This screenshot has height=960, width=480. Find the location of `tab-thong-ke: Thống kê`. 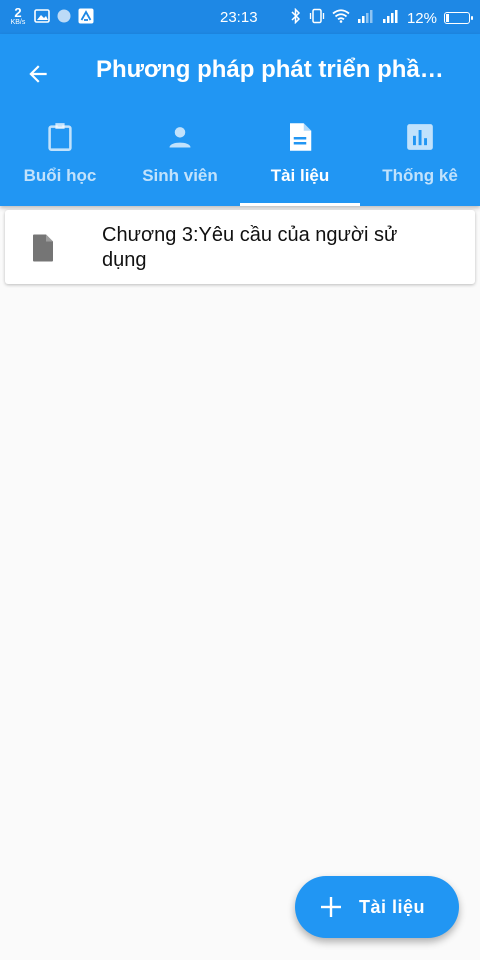

tab-thong-ke: Thống kê is located at coordinates (420, 161).